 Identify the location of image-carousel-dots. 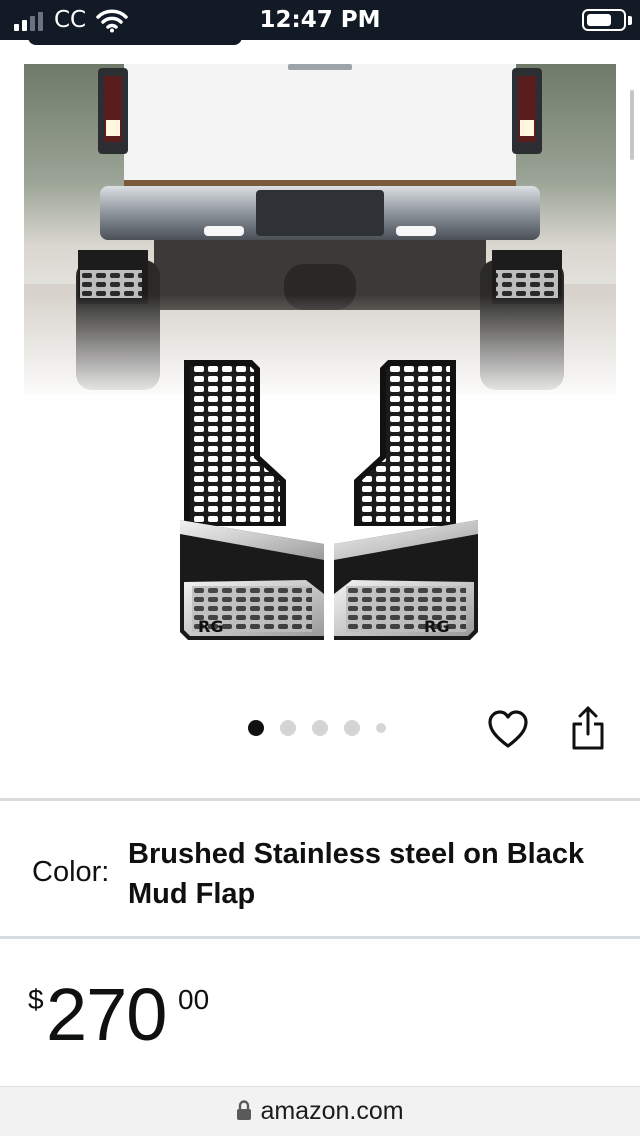
(317, 728).